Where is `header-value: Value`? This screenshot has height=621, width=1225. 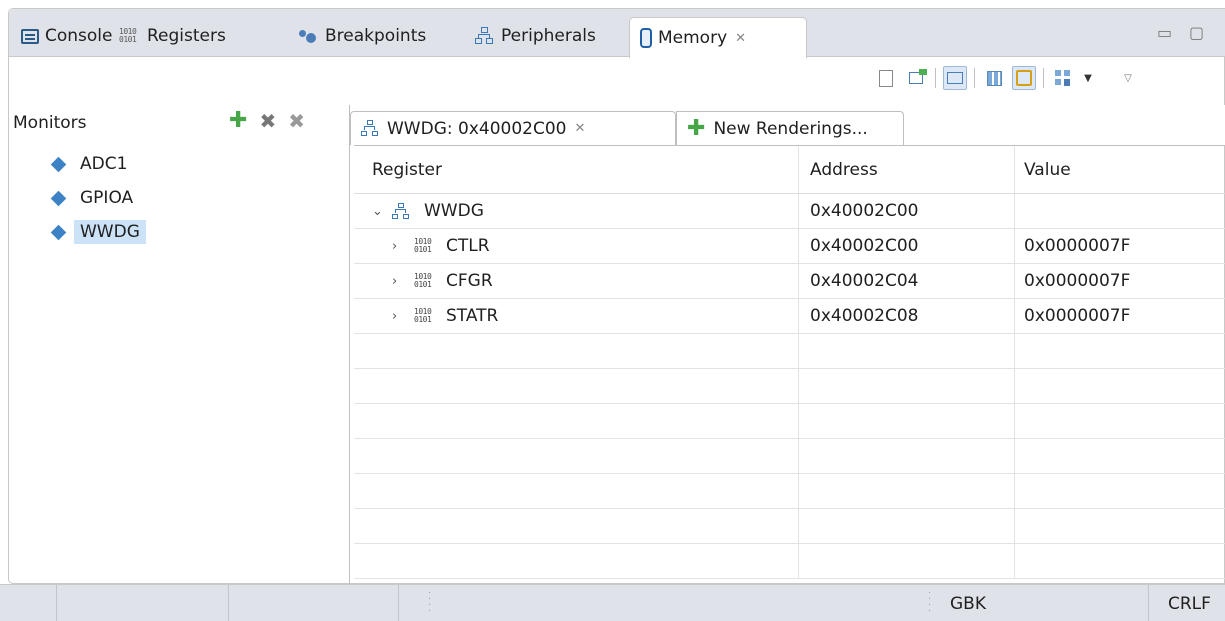
header-value: Value is located at coordinates (1119, 170).